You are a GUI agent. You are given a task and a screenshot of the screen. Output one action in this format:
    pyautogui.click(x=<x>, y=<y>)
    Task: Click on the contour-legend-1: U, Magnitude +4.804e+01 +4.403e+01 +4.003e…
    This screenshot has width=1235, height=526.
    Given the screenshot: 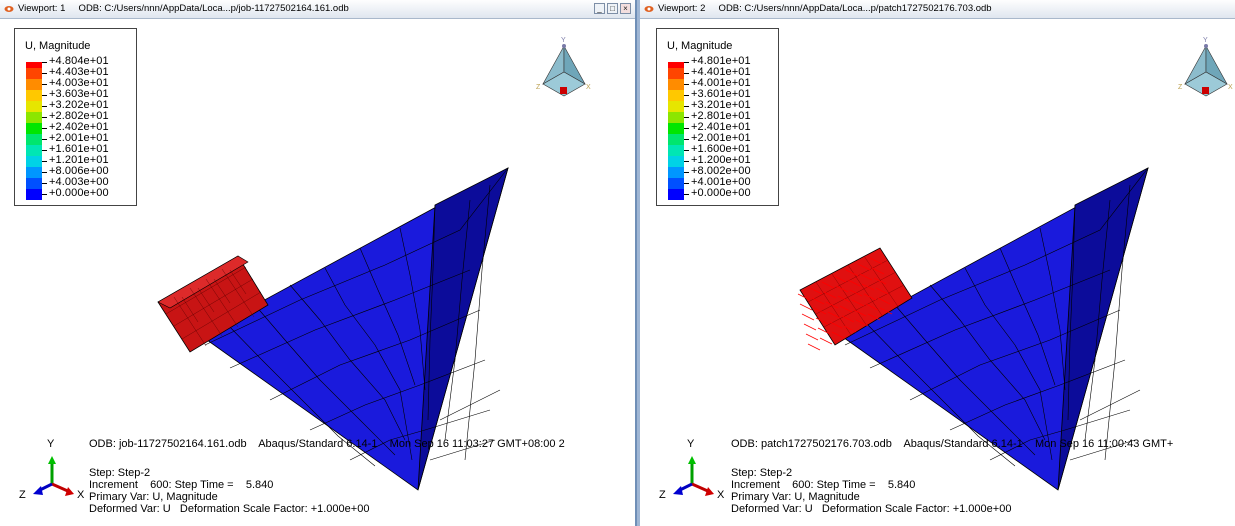 What is the action you would take?
    pyautogui.click(x=75, y=117)
    